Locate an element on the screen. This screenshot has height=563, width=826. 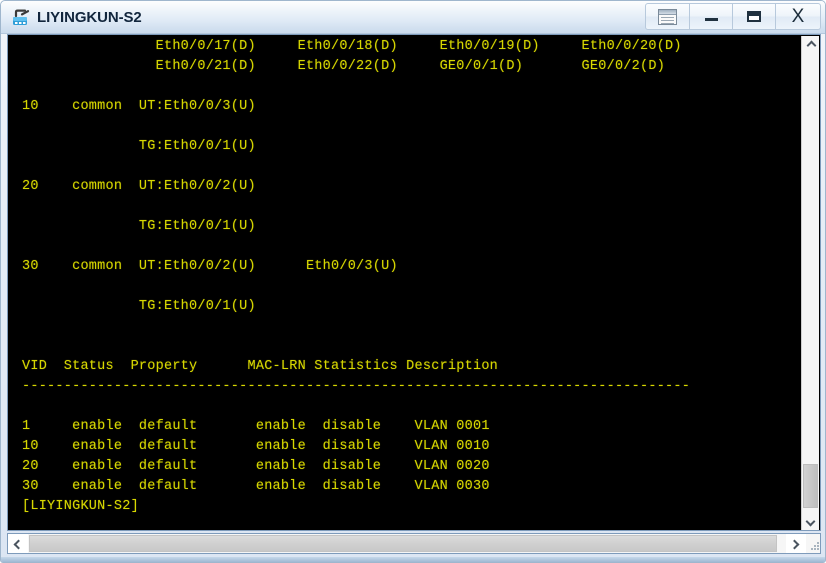
router-terminal-icon is located at coordinates (21, 18).